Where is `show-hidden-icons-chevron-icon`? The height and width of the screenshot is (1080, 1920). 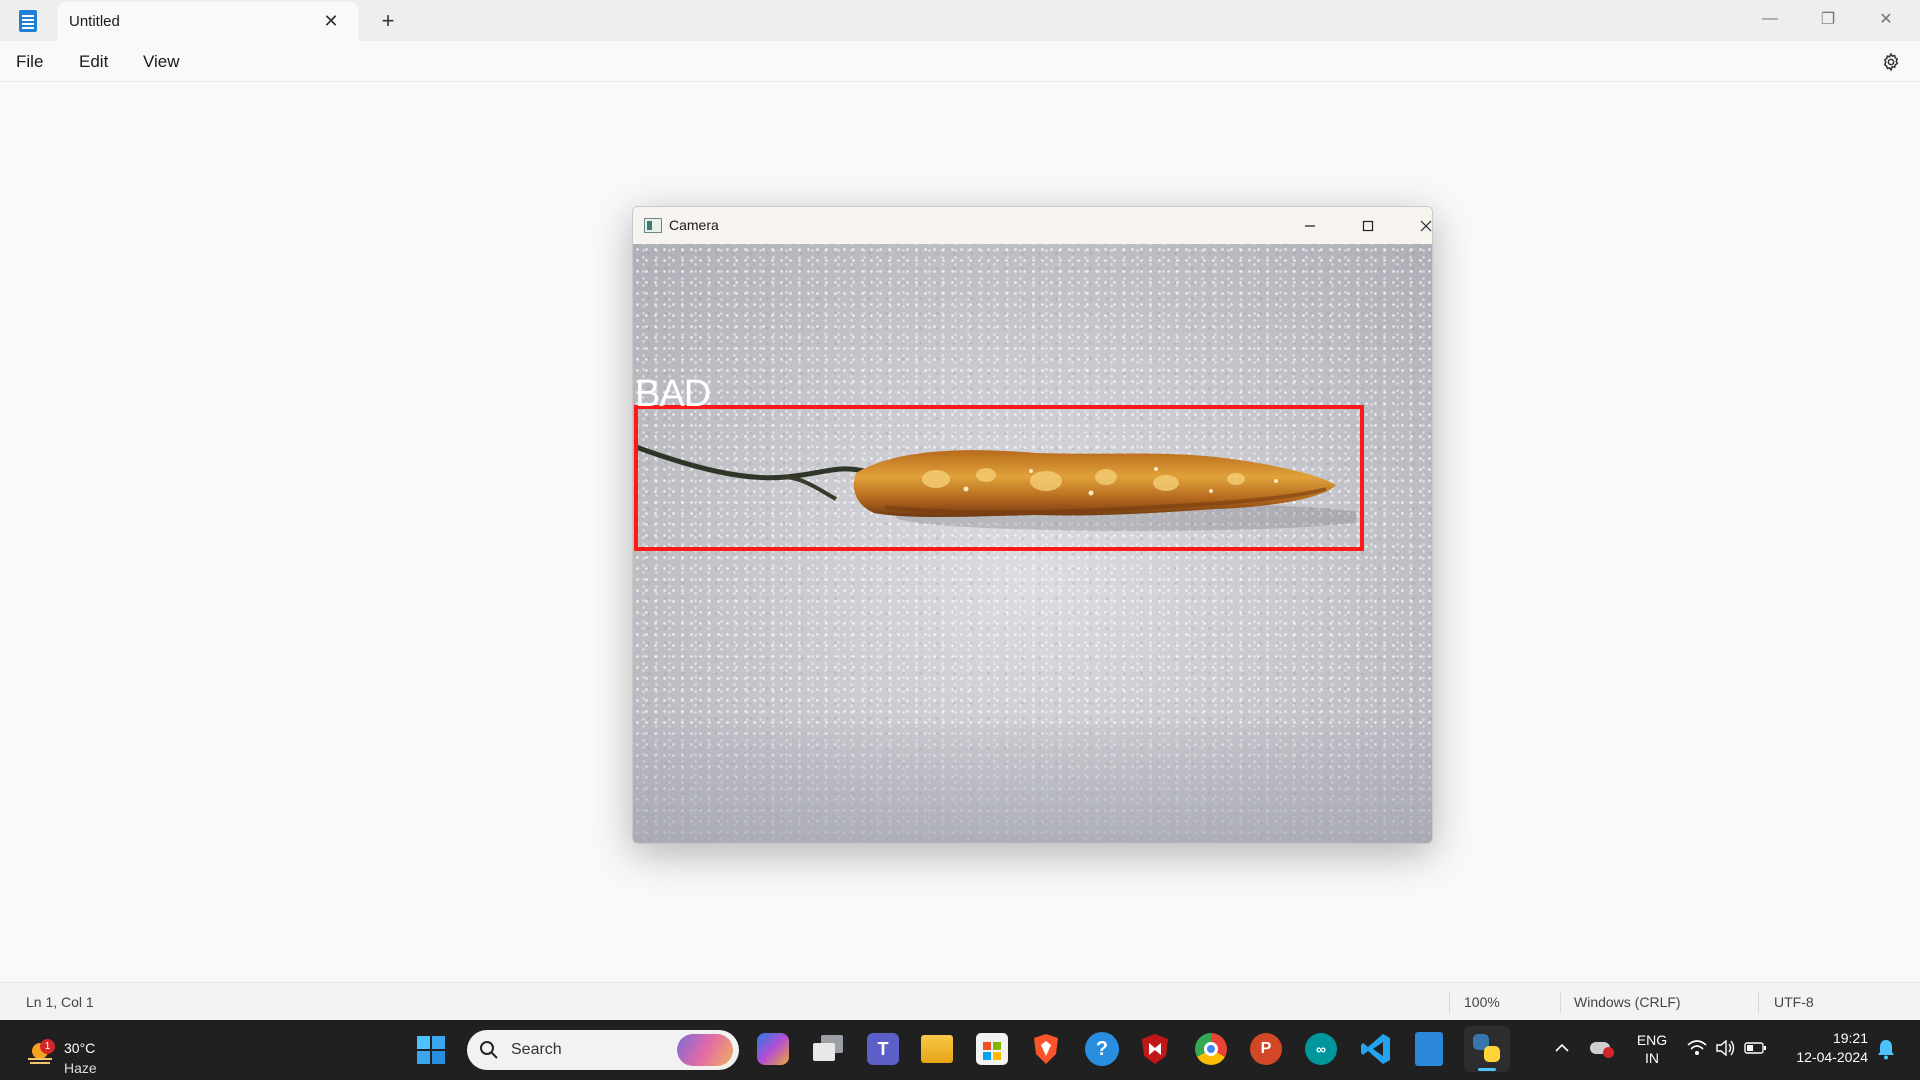 show-hidden-icons-chevron-icon is located at coordinates (1562, 1048).